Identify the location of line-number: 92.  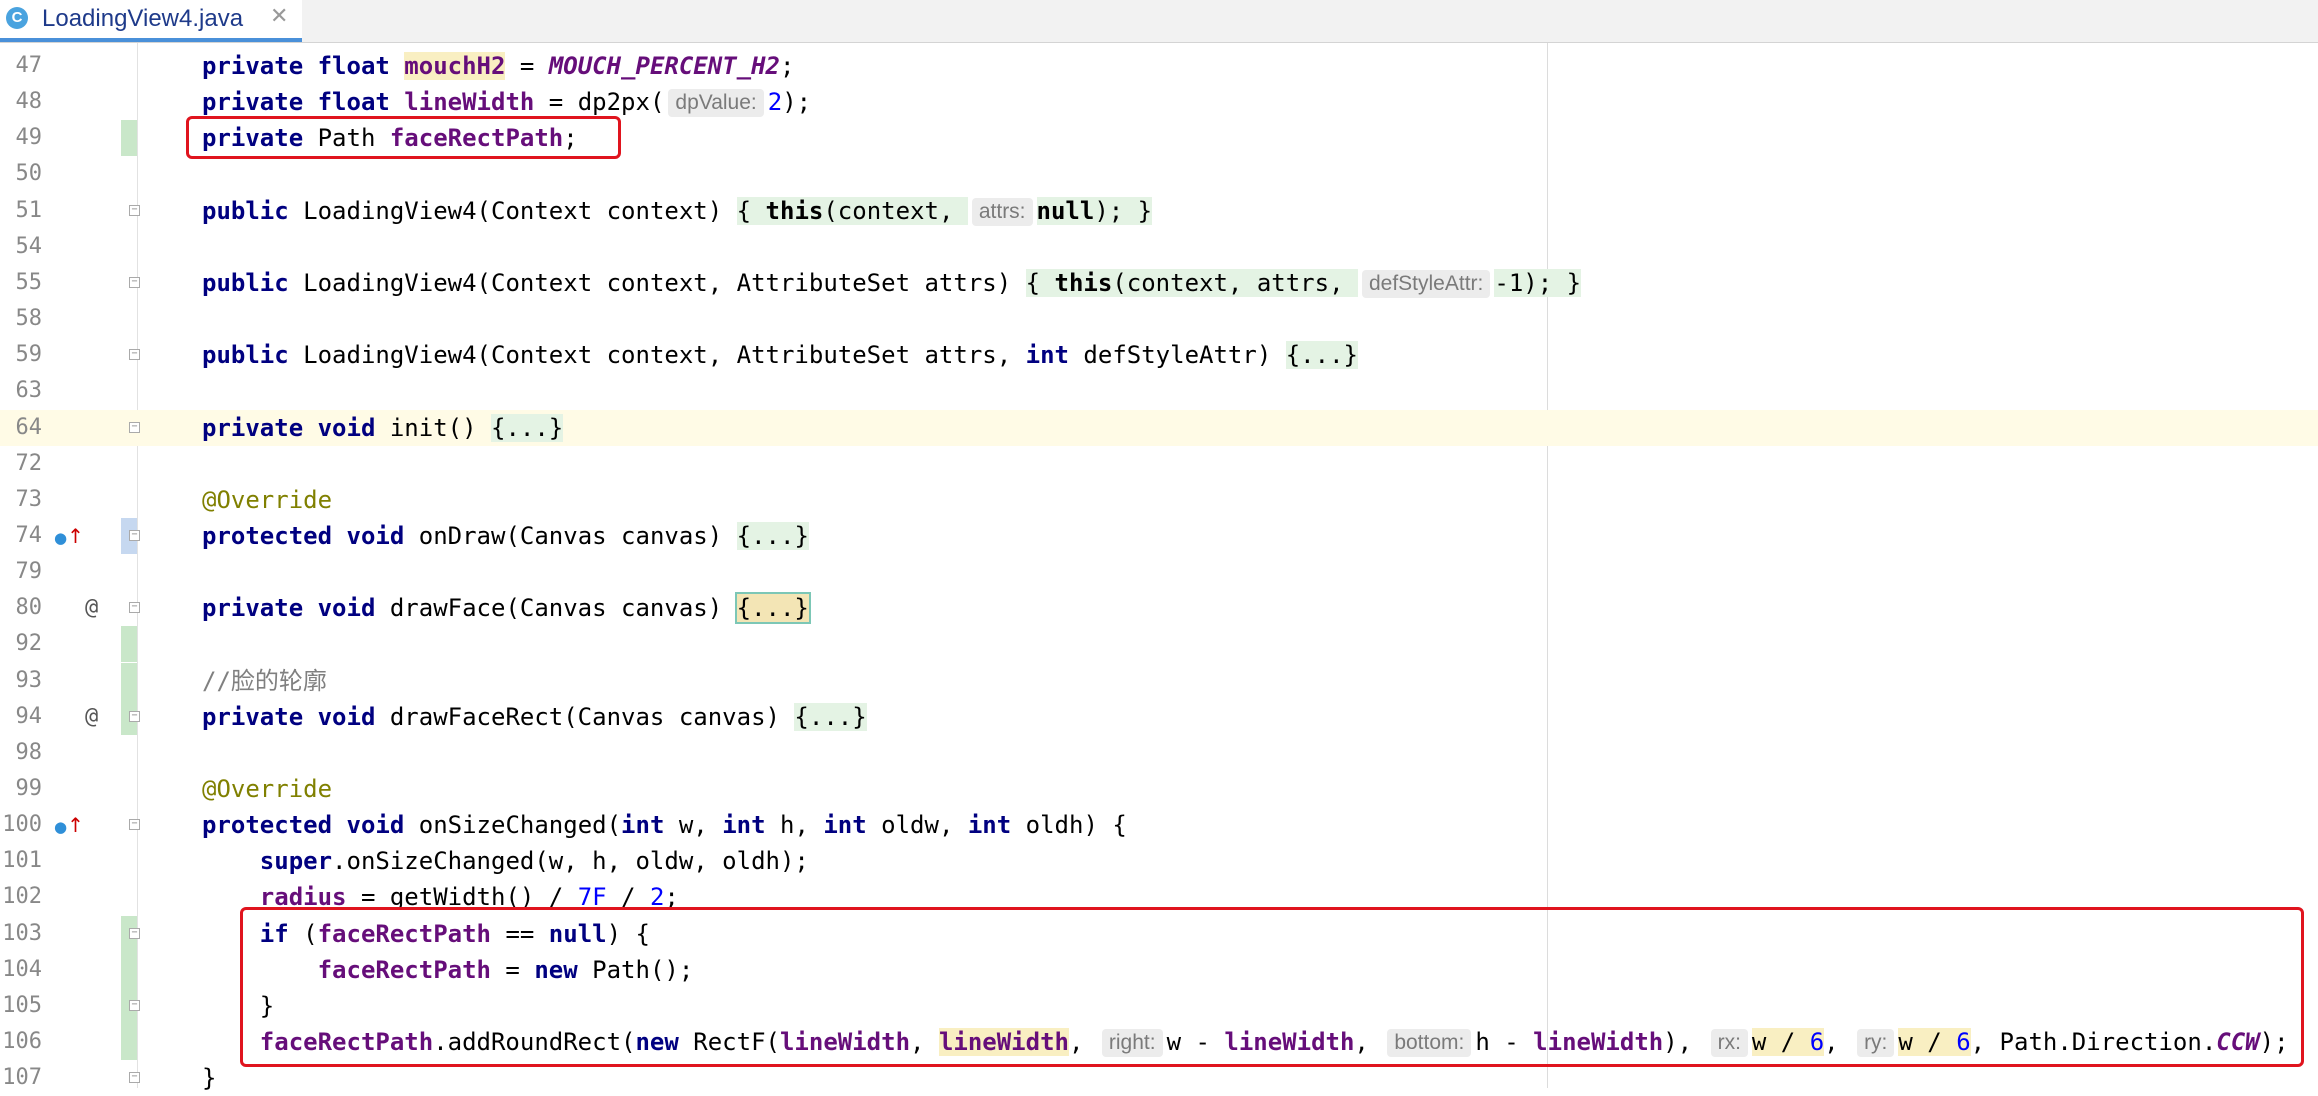
(21, 644).